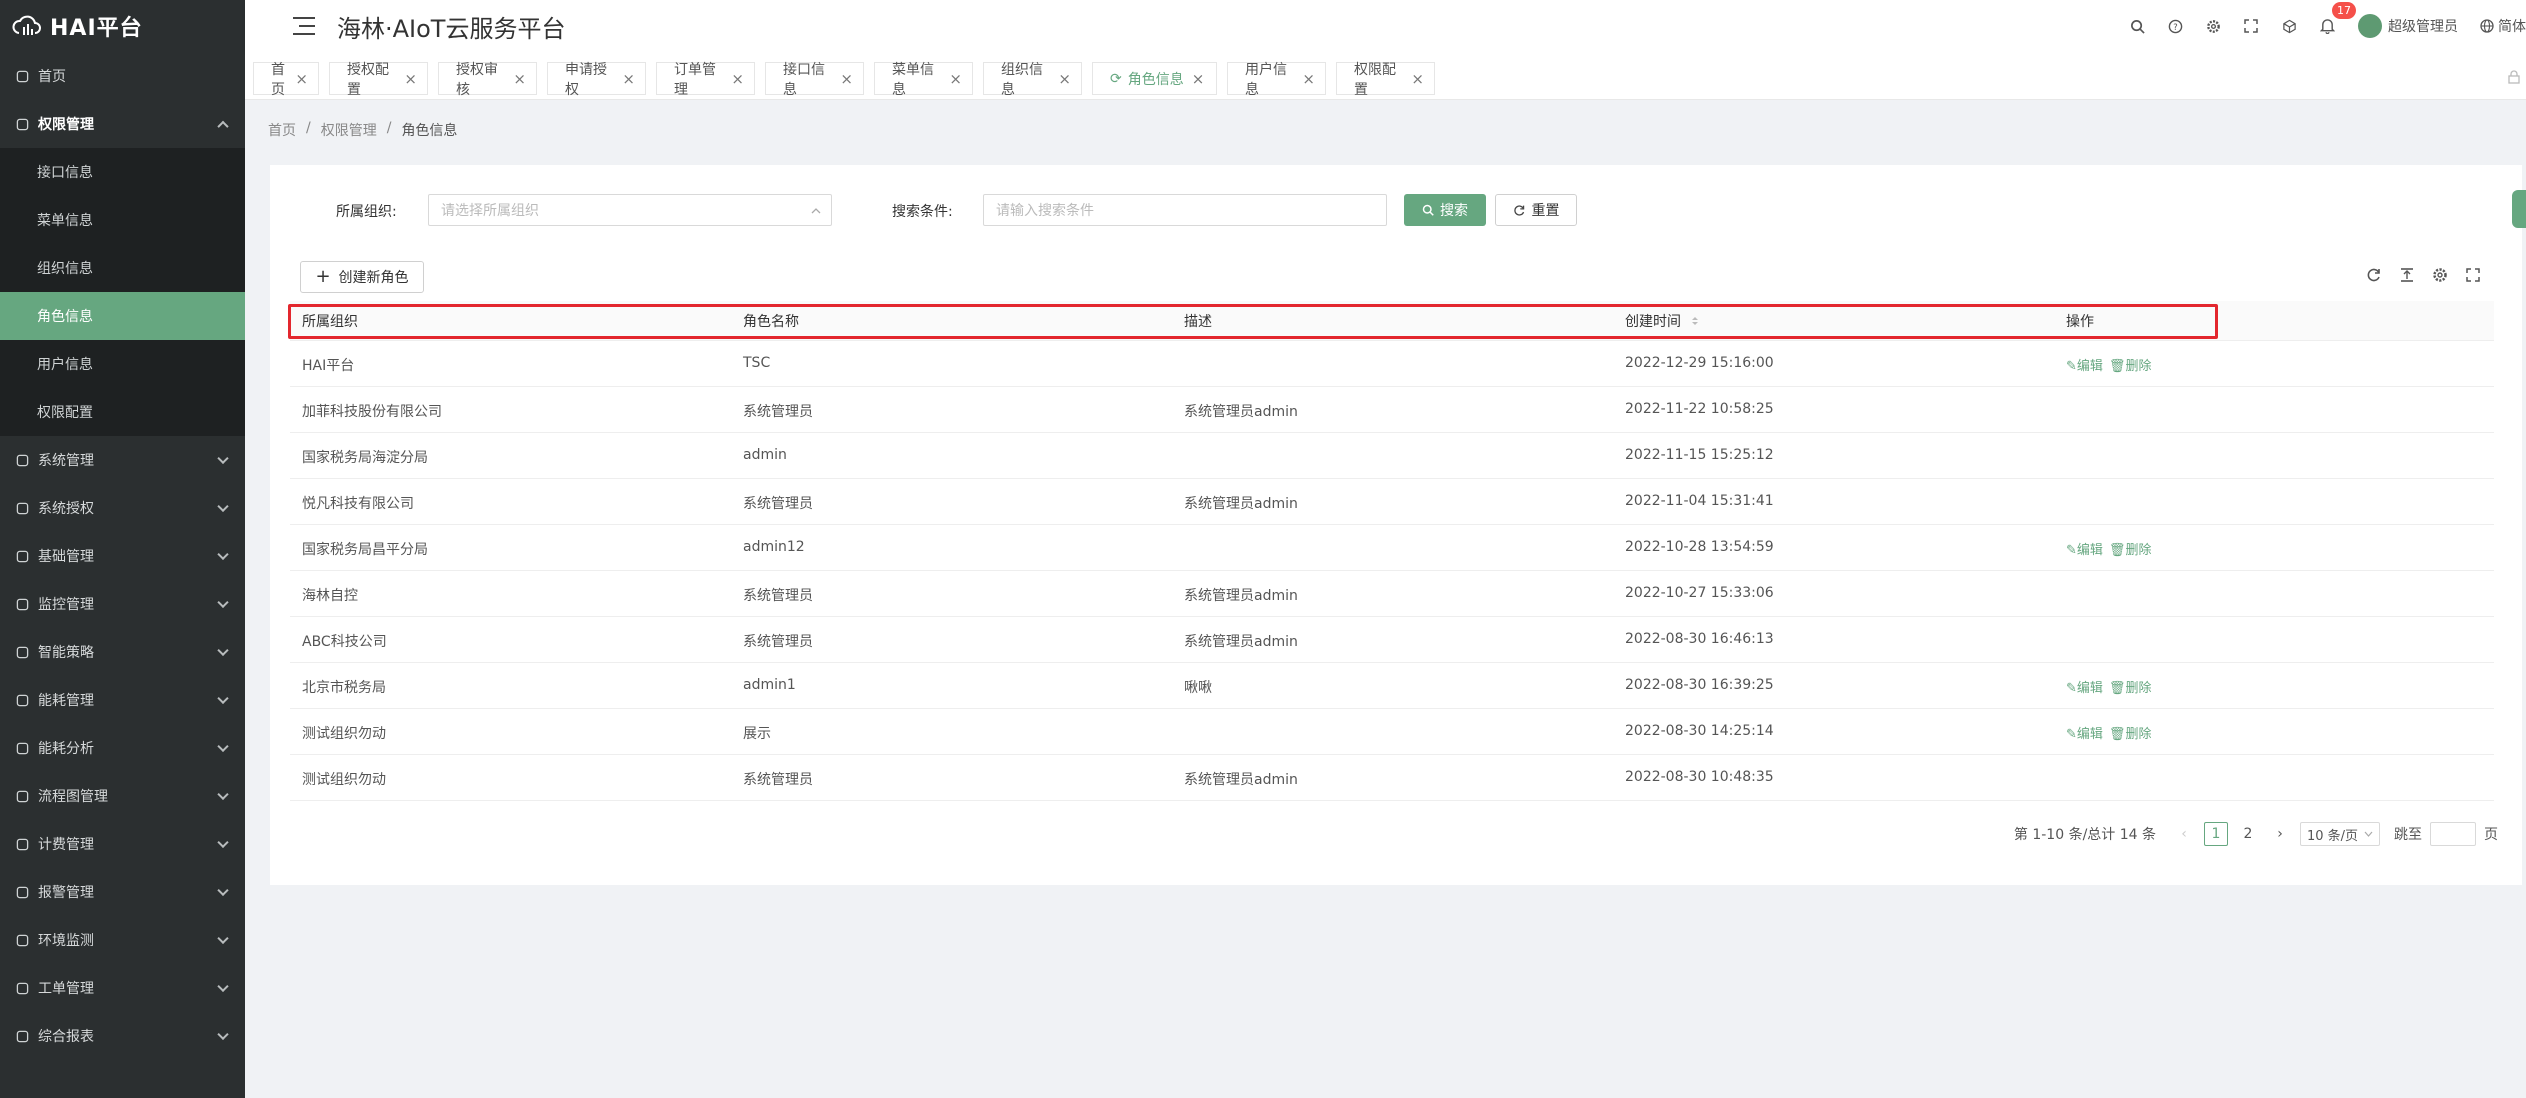 The image size is (2526, 1098). I want to click on breadcrumb-item: 首页, so click(282, 130).